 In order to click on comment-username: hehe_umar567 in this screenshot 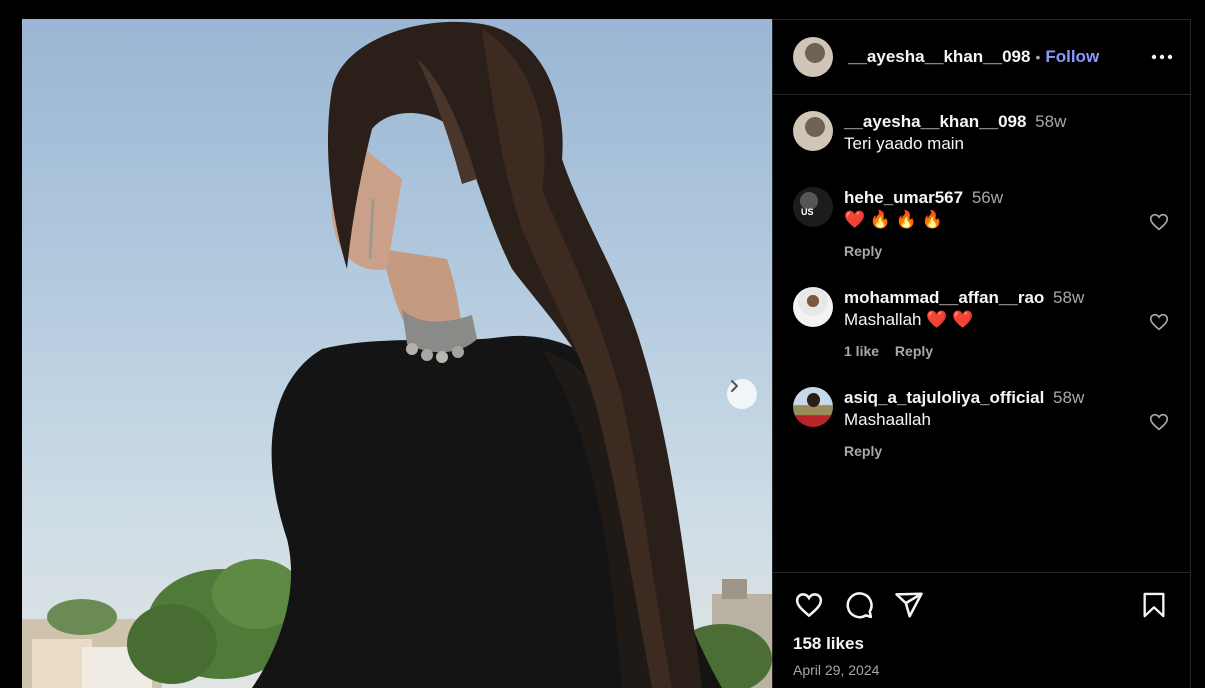, I will do `click(903, 197)`.